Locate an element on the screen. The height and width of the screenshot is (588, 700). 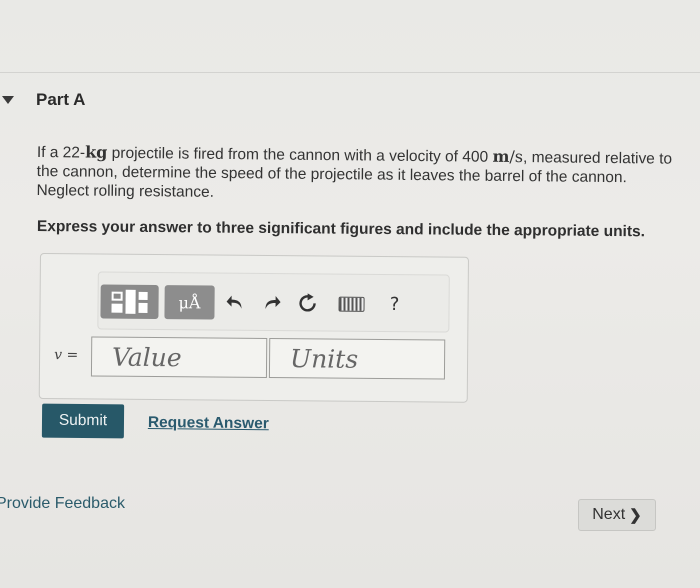
submit-button: Submit is located at coordinates (83, 421).